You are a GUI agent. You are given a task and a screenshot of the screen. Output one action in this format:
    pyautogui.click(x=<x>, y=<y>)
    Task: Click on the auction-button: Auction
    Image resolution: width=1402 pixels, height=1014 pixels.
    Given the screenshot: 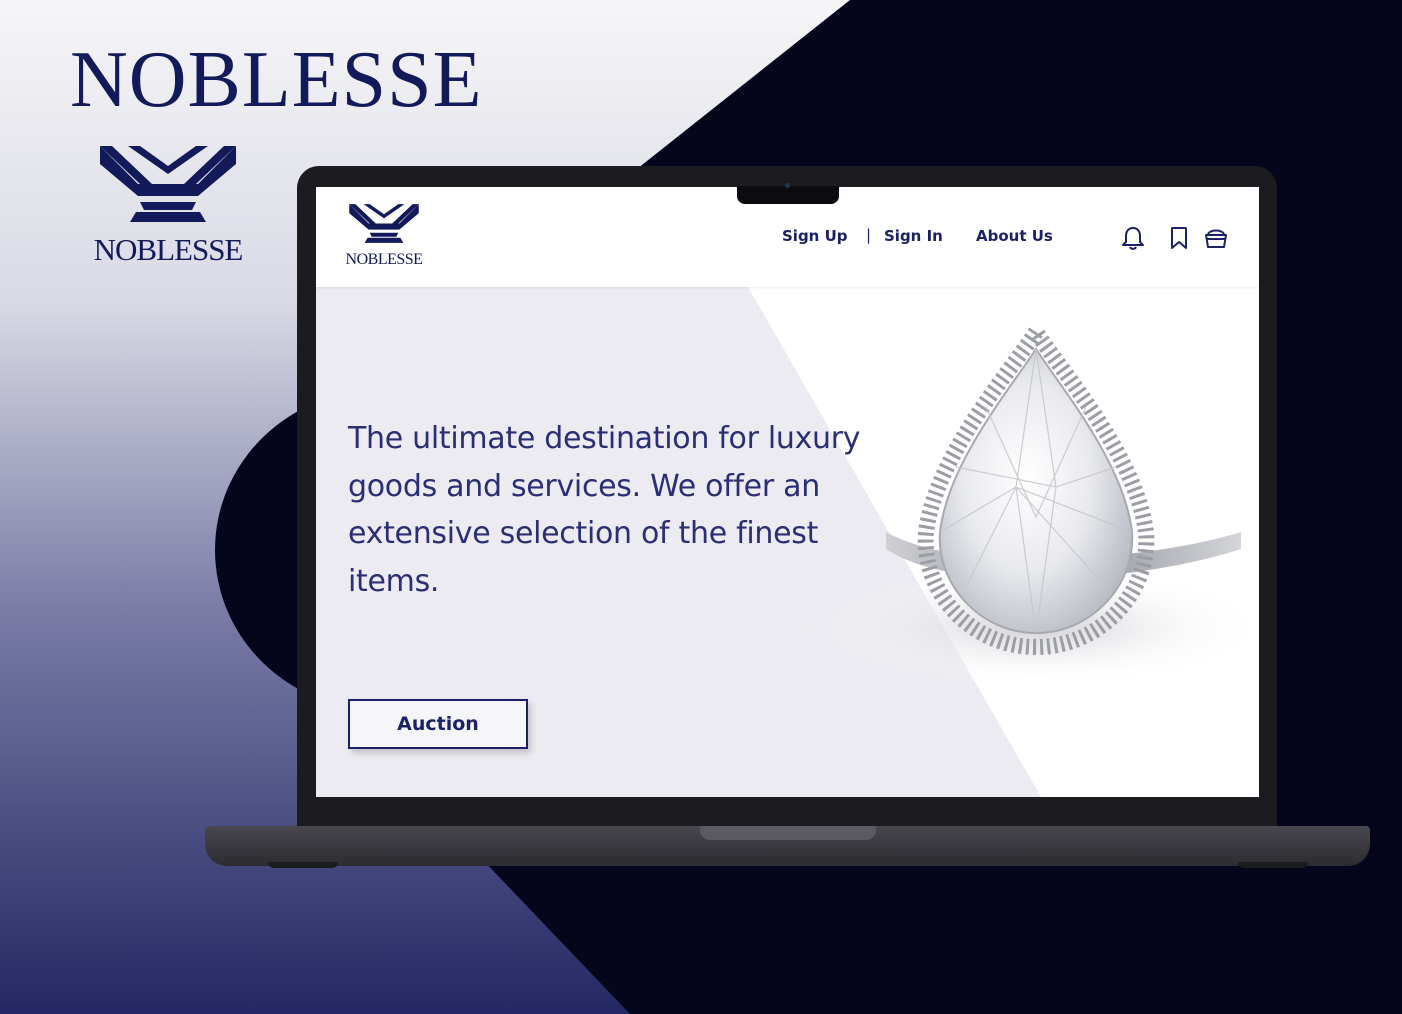 What is the action you would take?
    pyautogui.click(x=438, y=724)
    